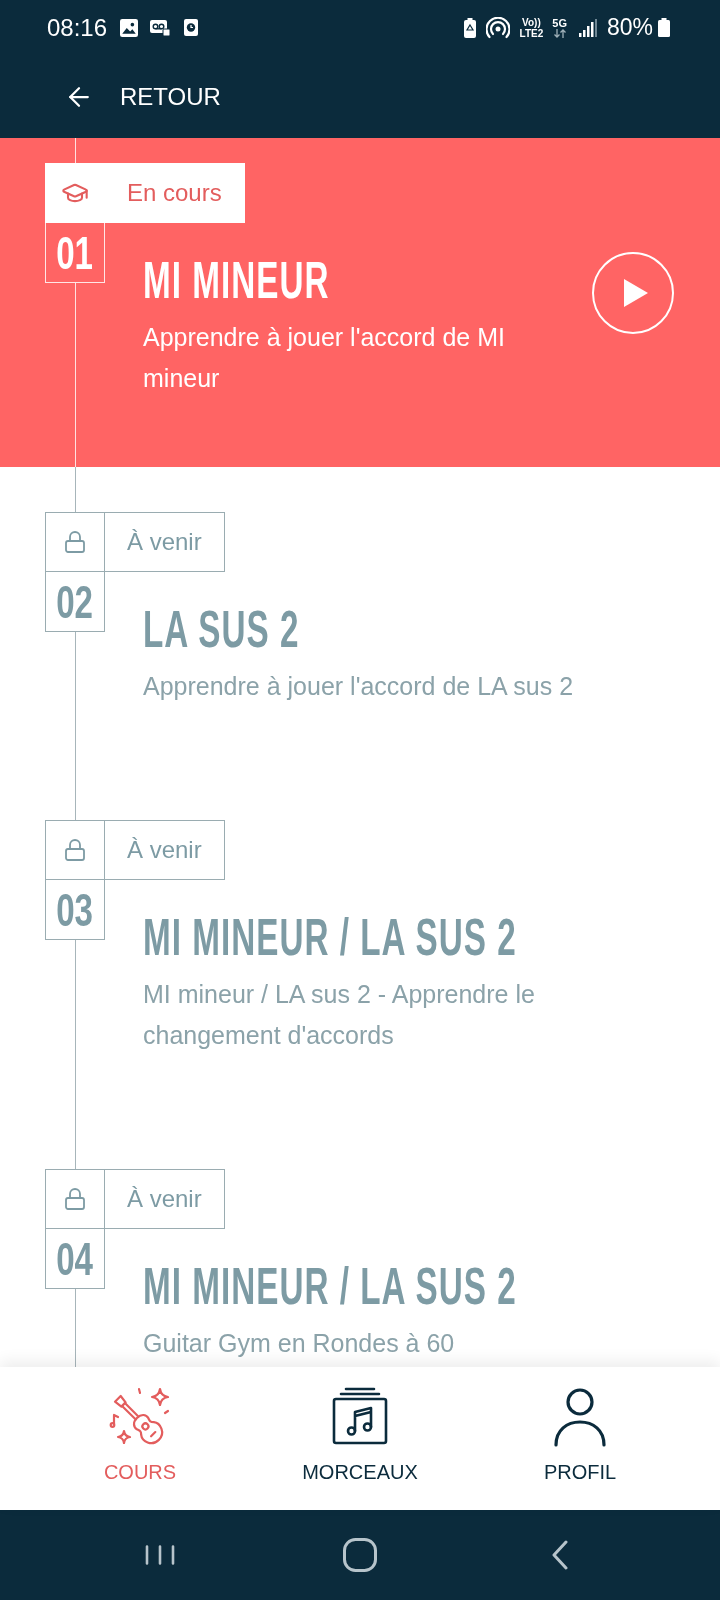 This screenshot has height=1600, width=720. I want to click on image-icon, so click(129, 27).